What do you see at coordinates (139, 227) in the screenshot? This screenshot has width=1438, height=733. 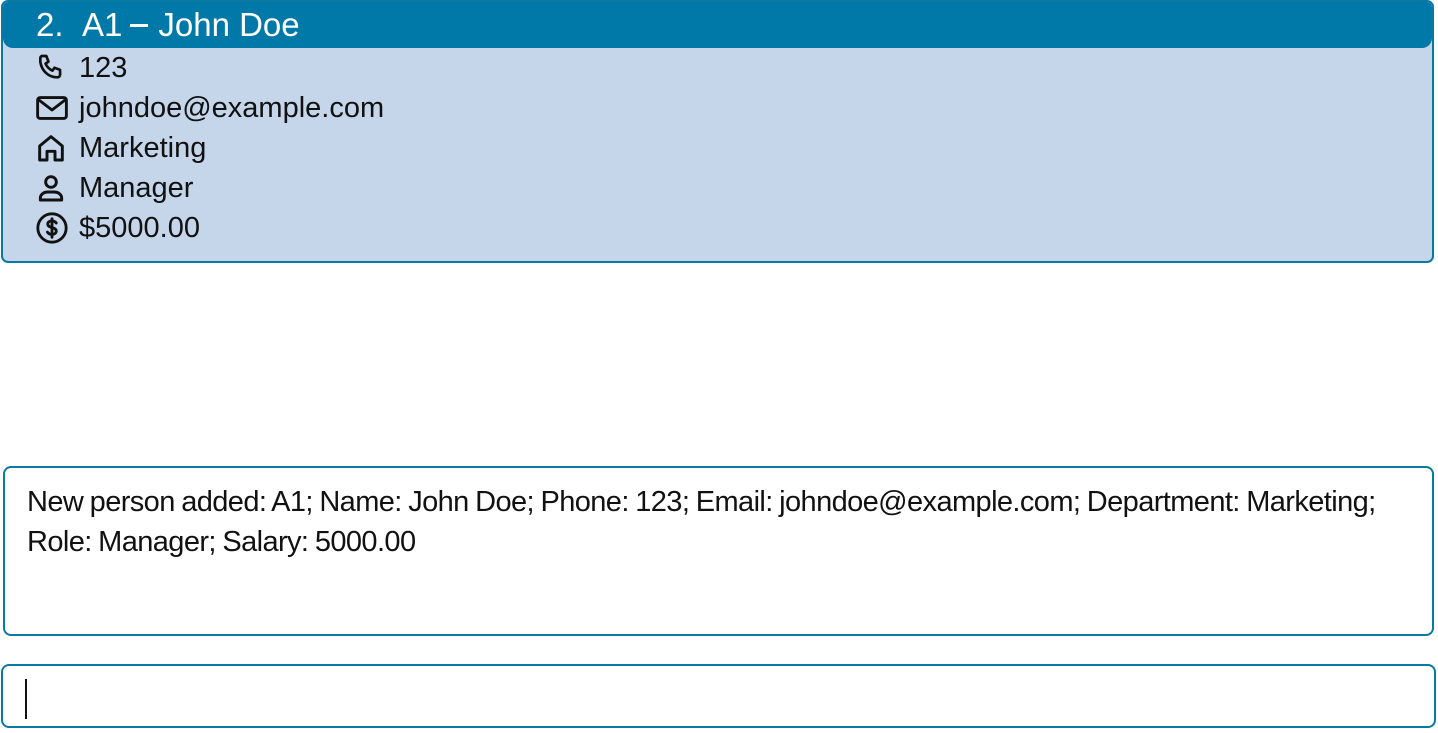 I see `salary-value: $5000.00` at bounding box center [139, 227].